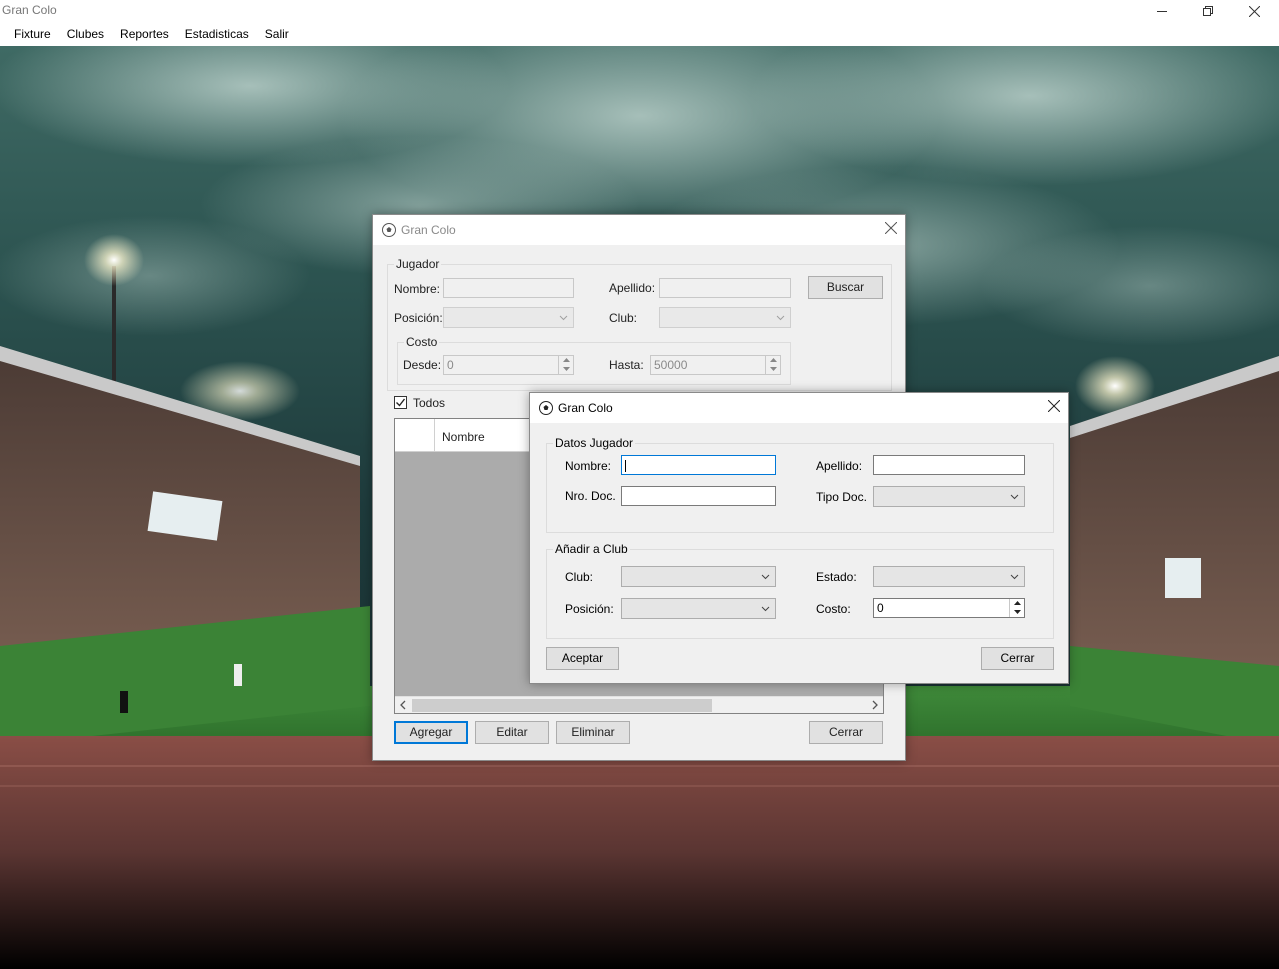 The width and height of the screenshot is (1279, 969). What do you see at coordinates (949, 496) in the screenshot?
I see `tipo-doc-combo` at bounding box center [949, 496].